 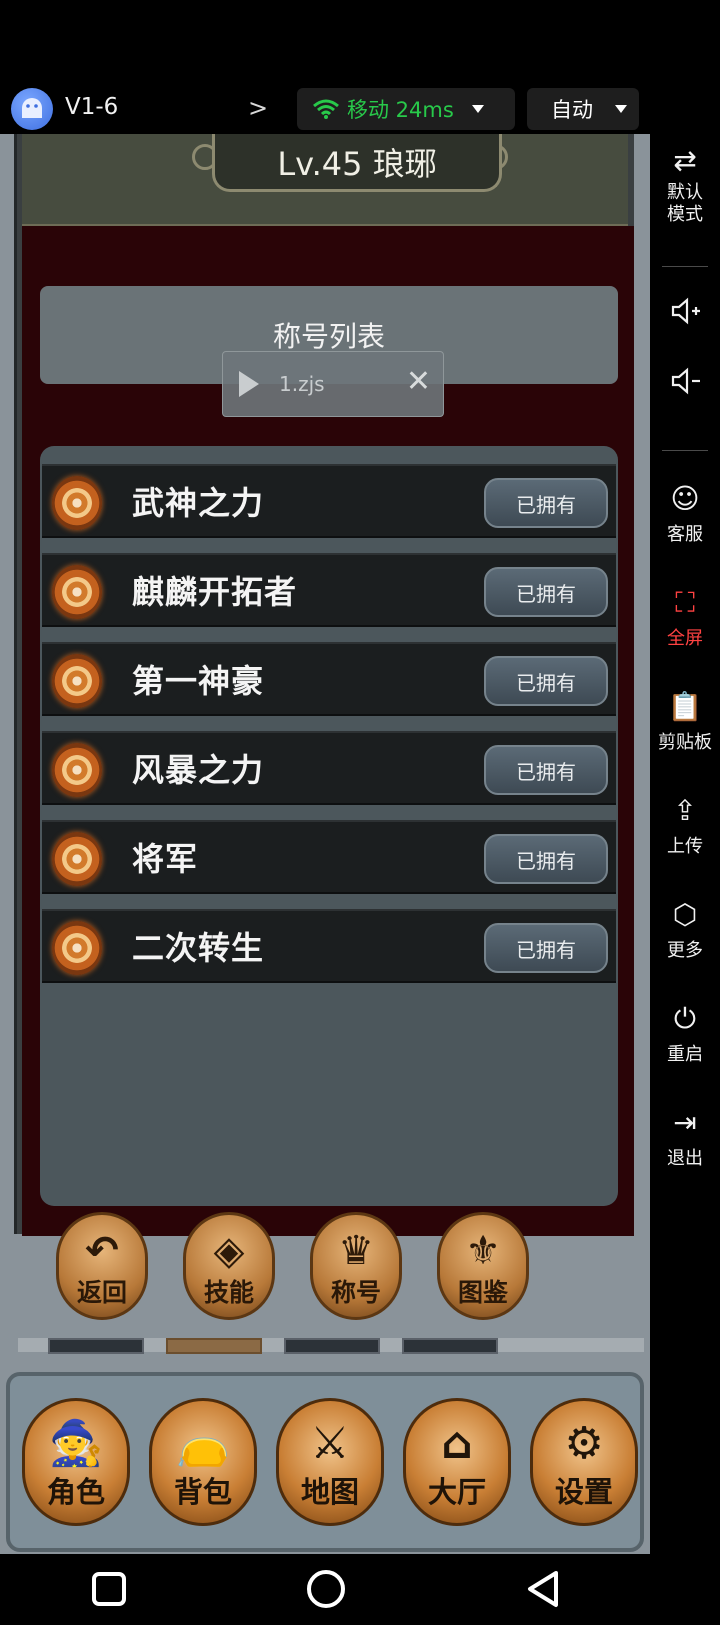 What do you see at coordinates (685, 846) in the screenshot?
I see `upload-label: 上传` at bounding box center [685, 846].